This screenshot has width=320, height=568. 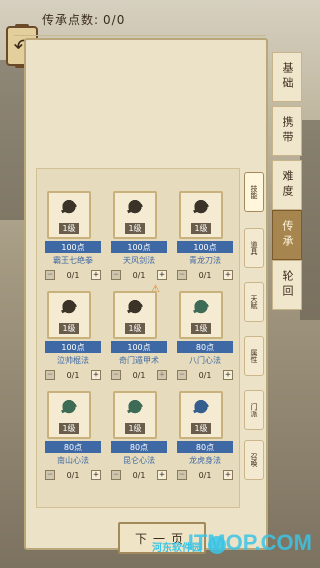 I want to click on staff-icon, so click(x=69, y=308).